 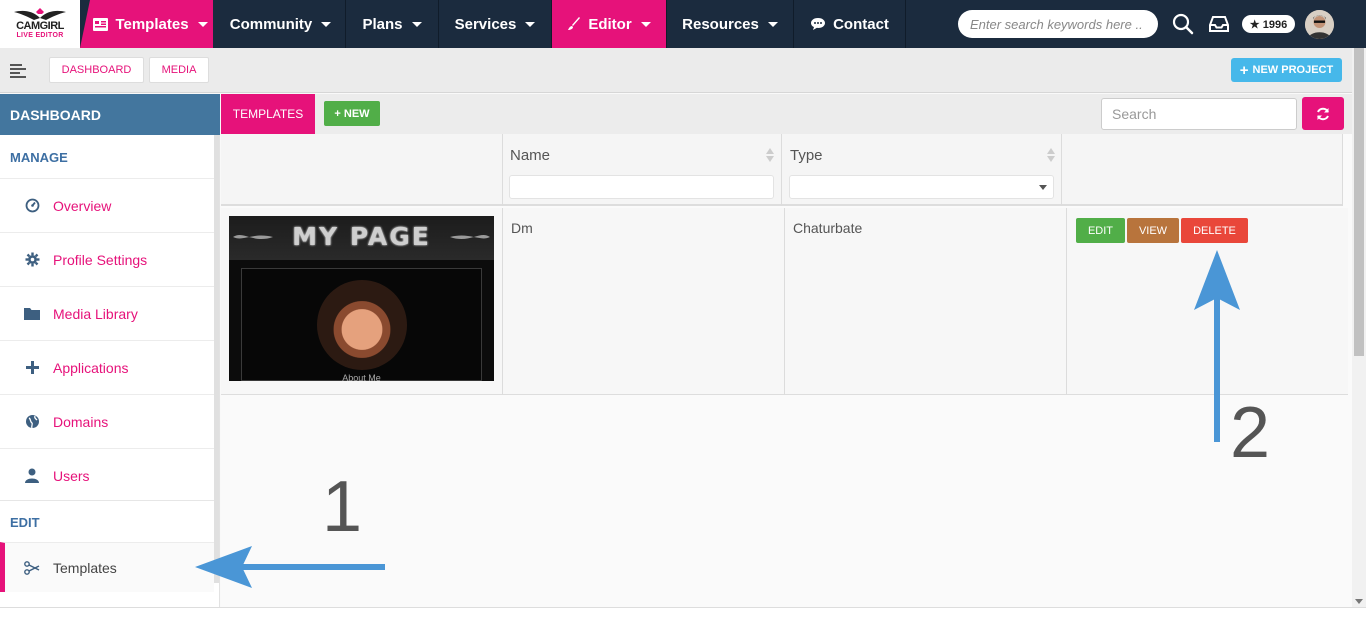 I want to click on edit-button: EDIT, so click(x=1100, y=230).